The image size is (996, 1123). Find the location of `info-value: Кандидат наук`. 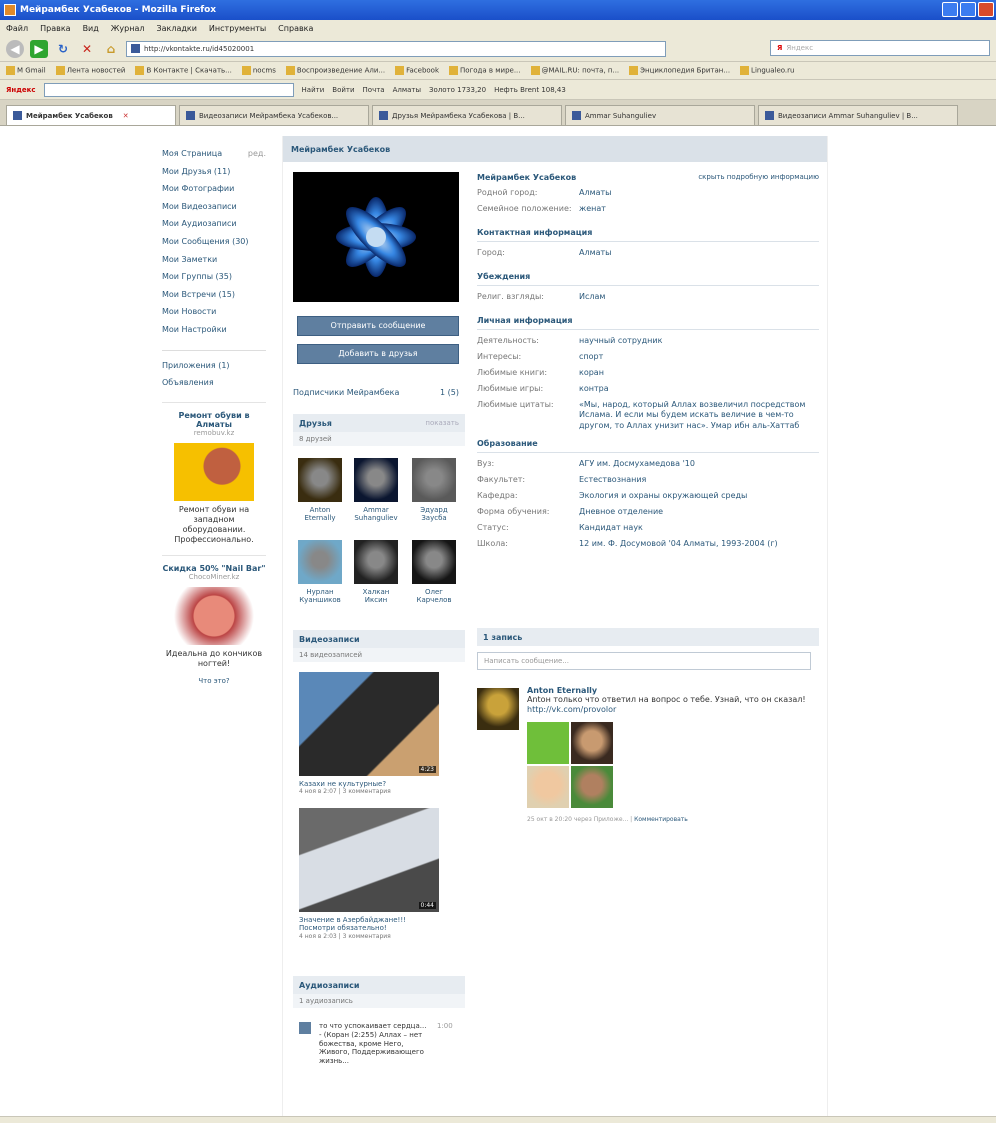

info-value: Кандидат наук is located at coordinates (611, 531).